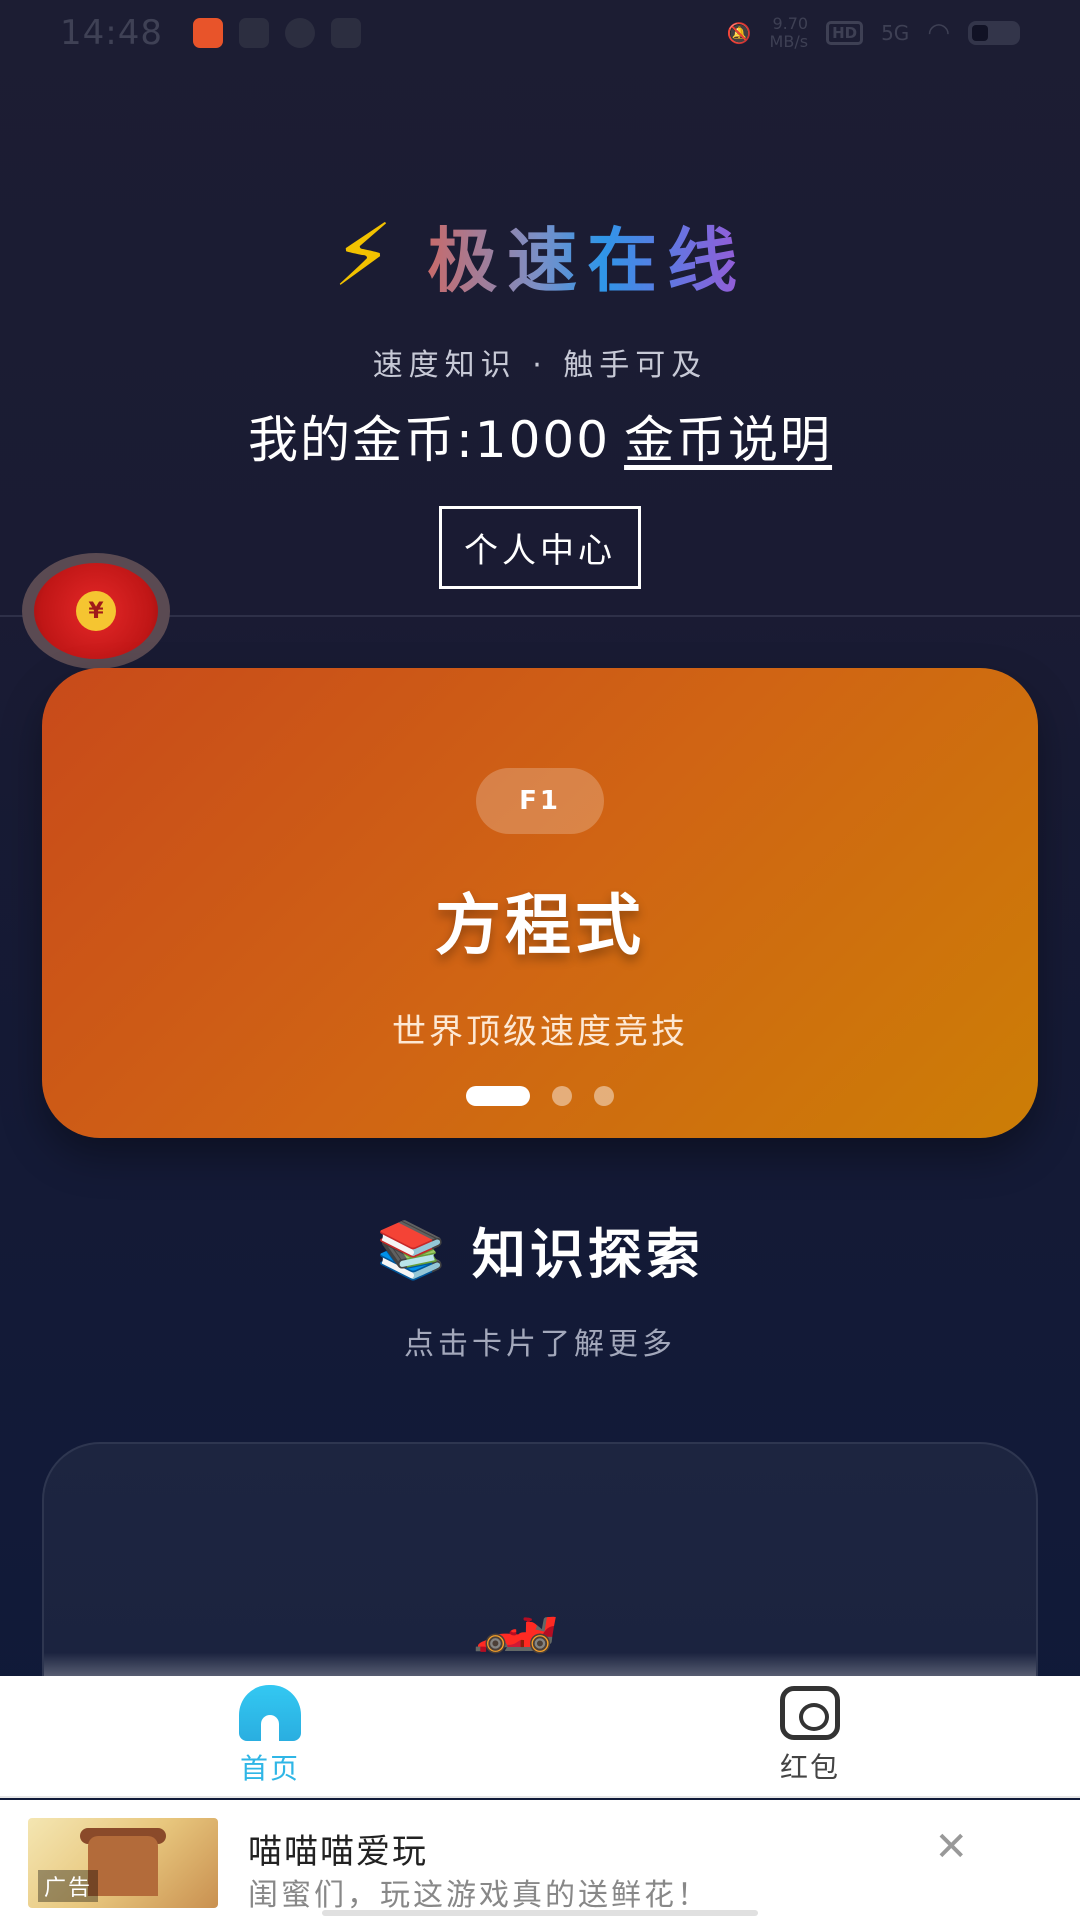 The width and height of the screenshot is (1080, 1920). What do you see at coordinates (363, 255) in the screenshot?
I see `lightning-bolt-icon: ⚡` at bounding box center [363, 255].